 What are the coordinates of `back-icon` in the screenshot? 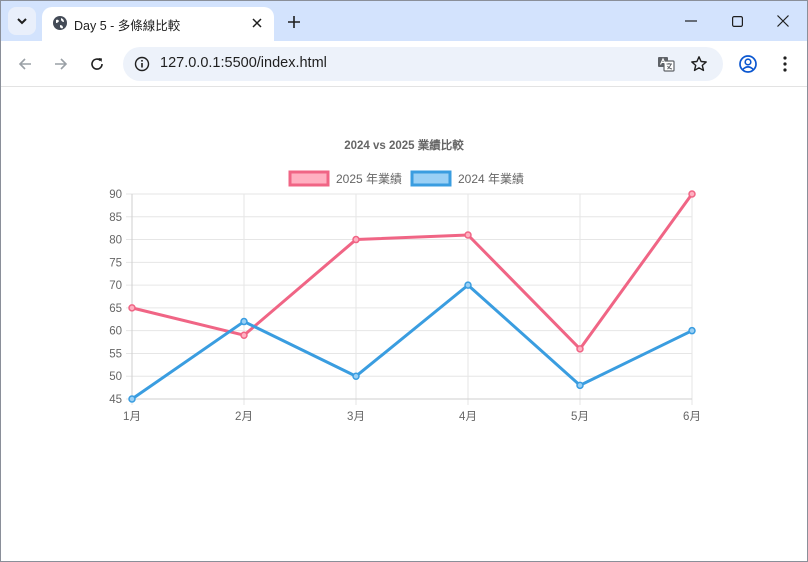 It's located at (24, 64).